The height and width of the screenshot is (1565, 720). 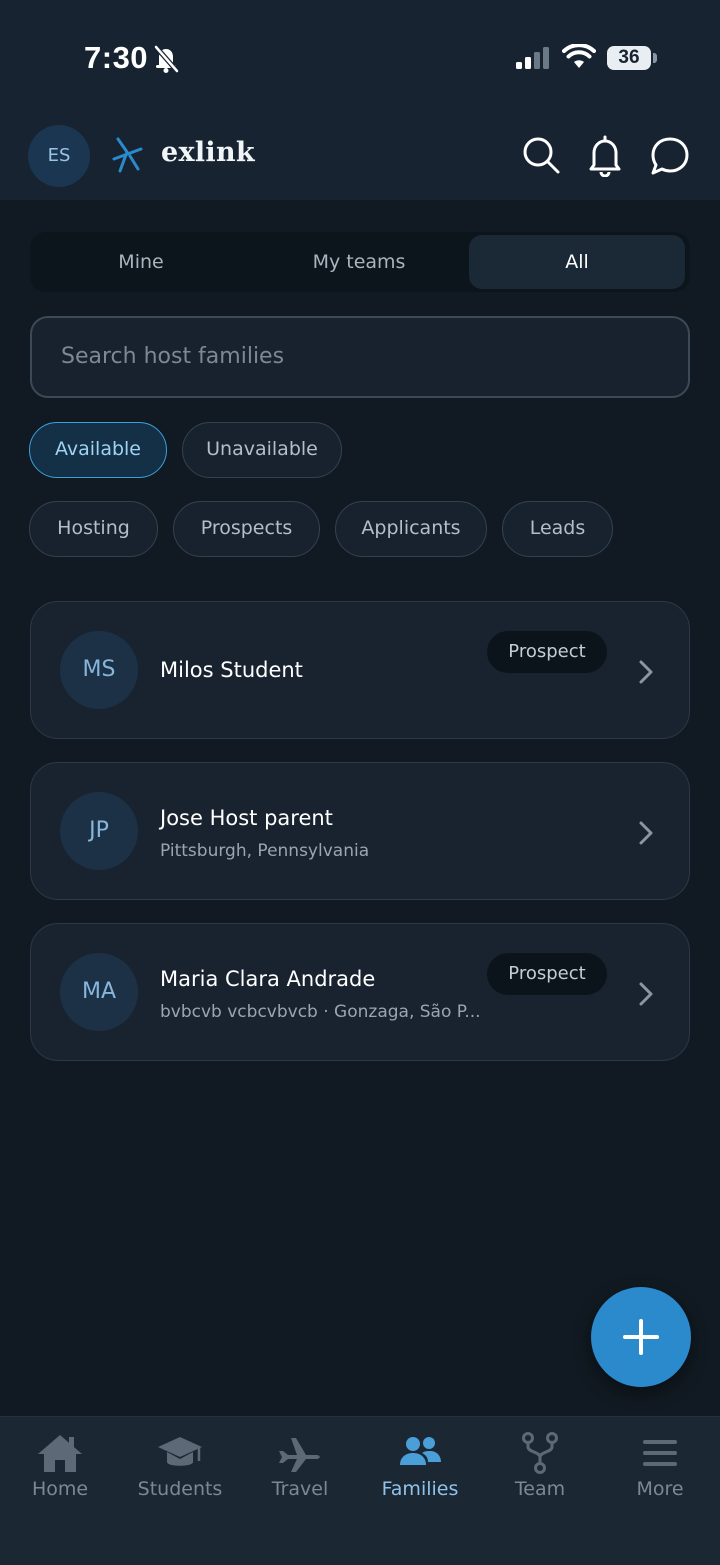 I want to click on scope-segmented-control: Mine My teams All, so click(x=360, y=262).